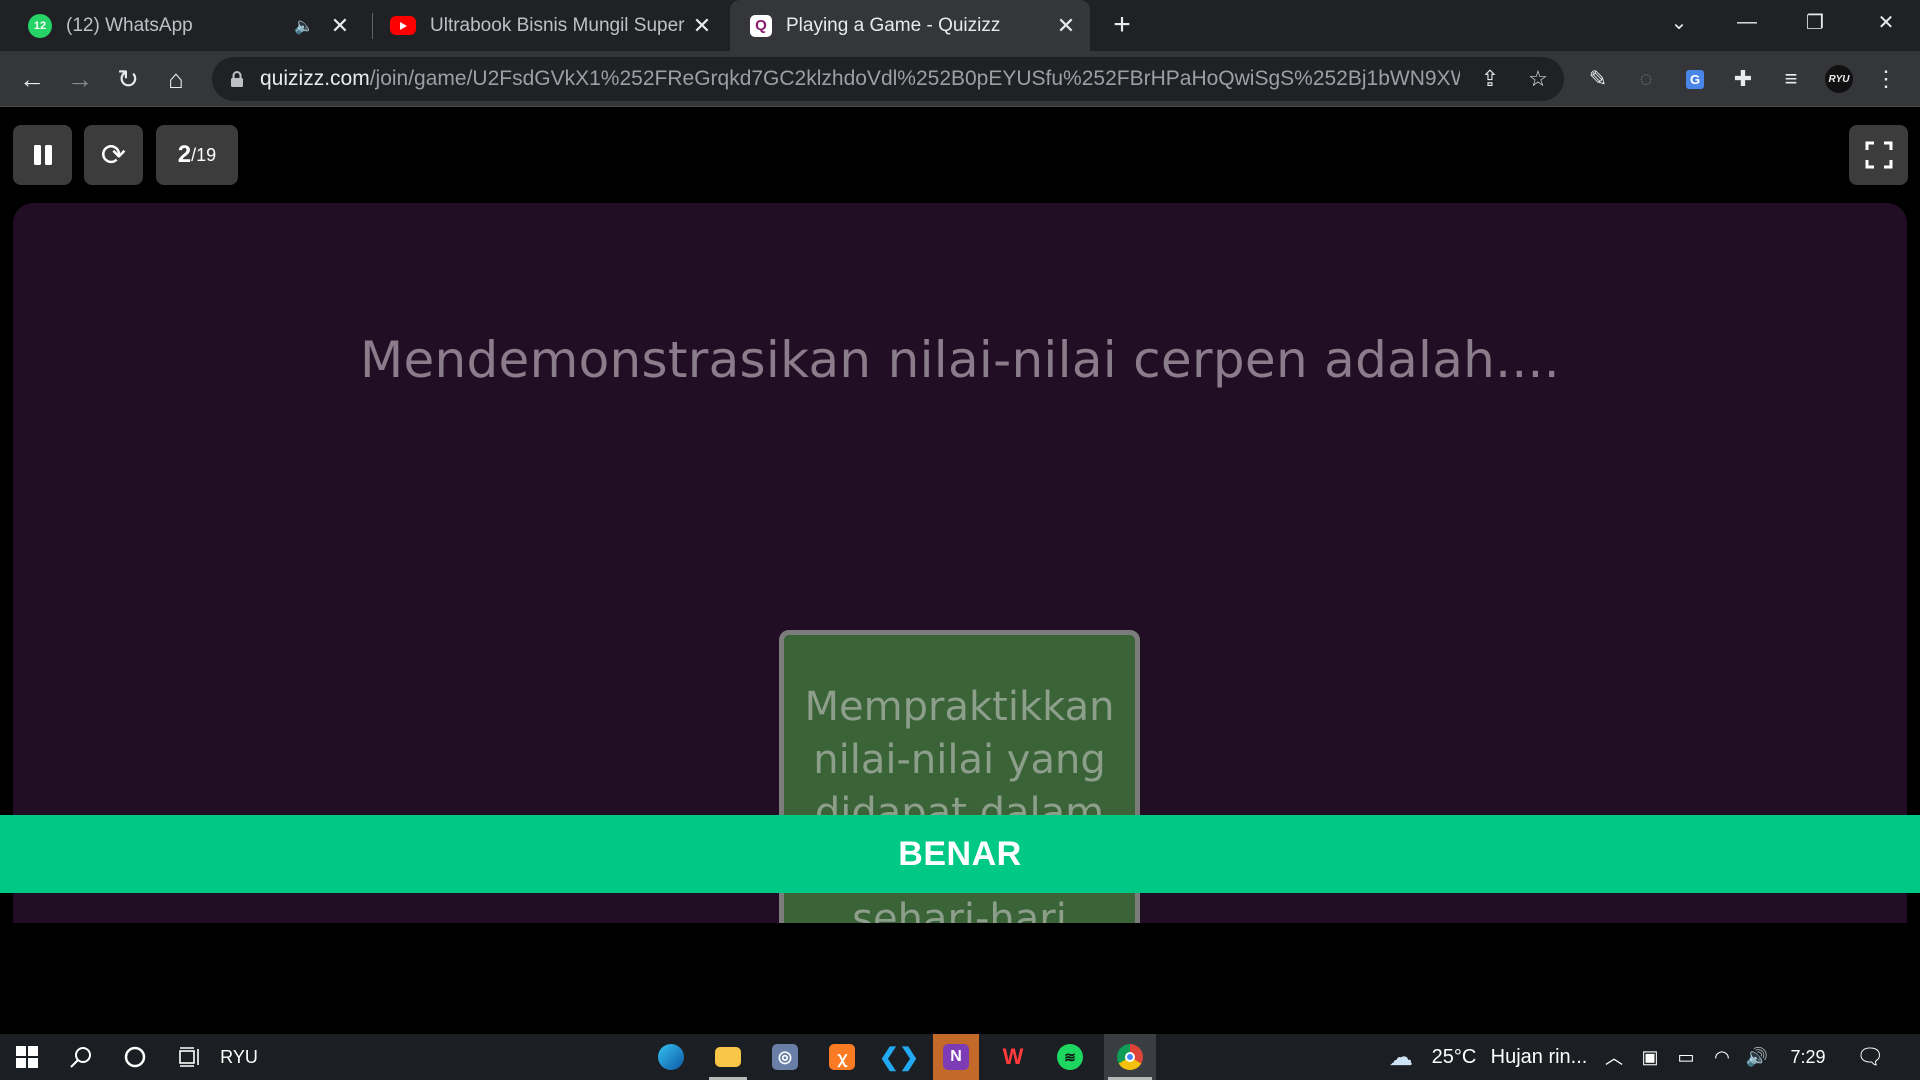 The height and width of the screenshot is (1080, 1920). I want to click on profile-avatar: RYU, so click(1839, 79).